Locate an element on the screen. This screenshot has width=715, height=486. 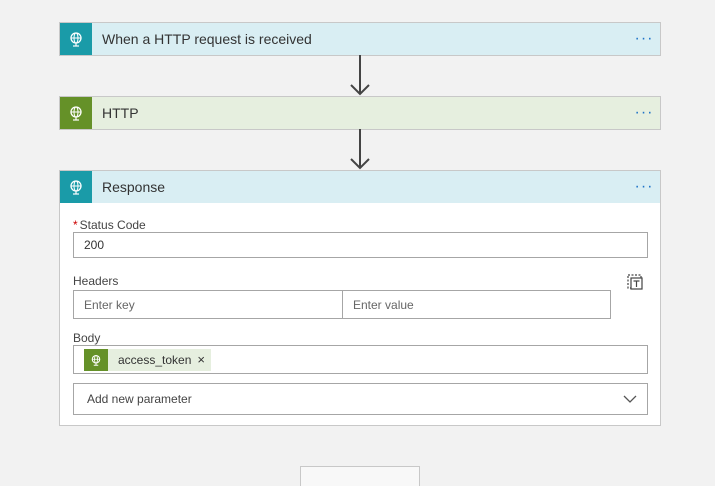
new-step-button is located at coordinates (360, 476).